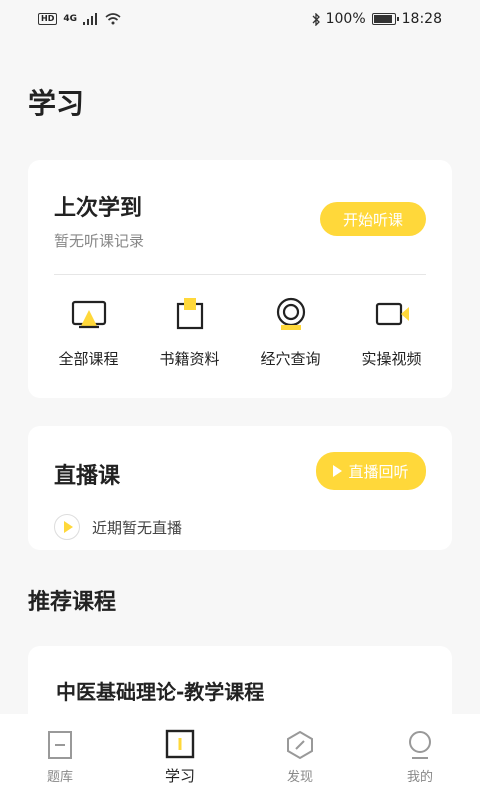  Describe the element at coordinates (291, 332) in the screenshot. I see `feature-acupoint-search: 经穴查询` at that location.